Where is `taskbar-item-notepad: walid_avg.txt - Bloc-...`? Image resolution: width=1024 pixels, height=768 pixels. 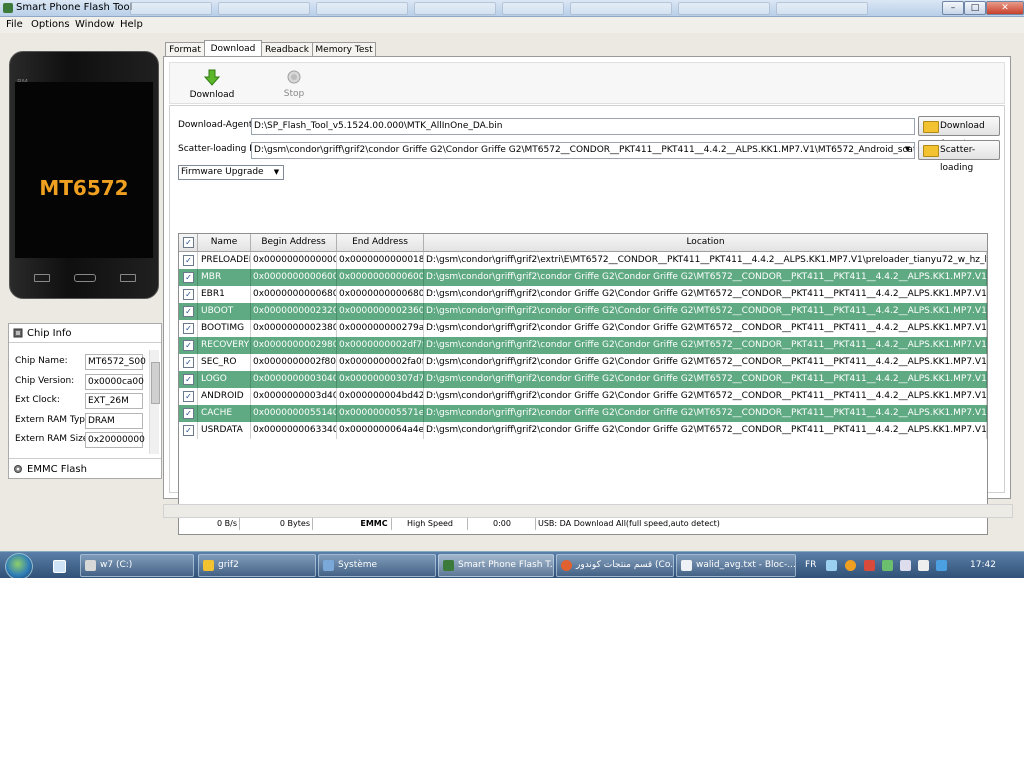 taskbar-item-notepad: walid_avg.txt - Bloc-... is located at coordinates (736, 565).